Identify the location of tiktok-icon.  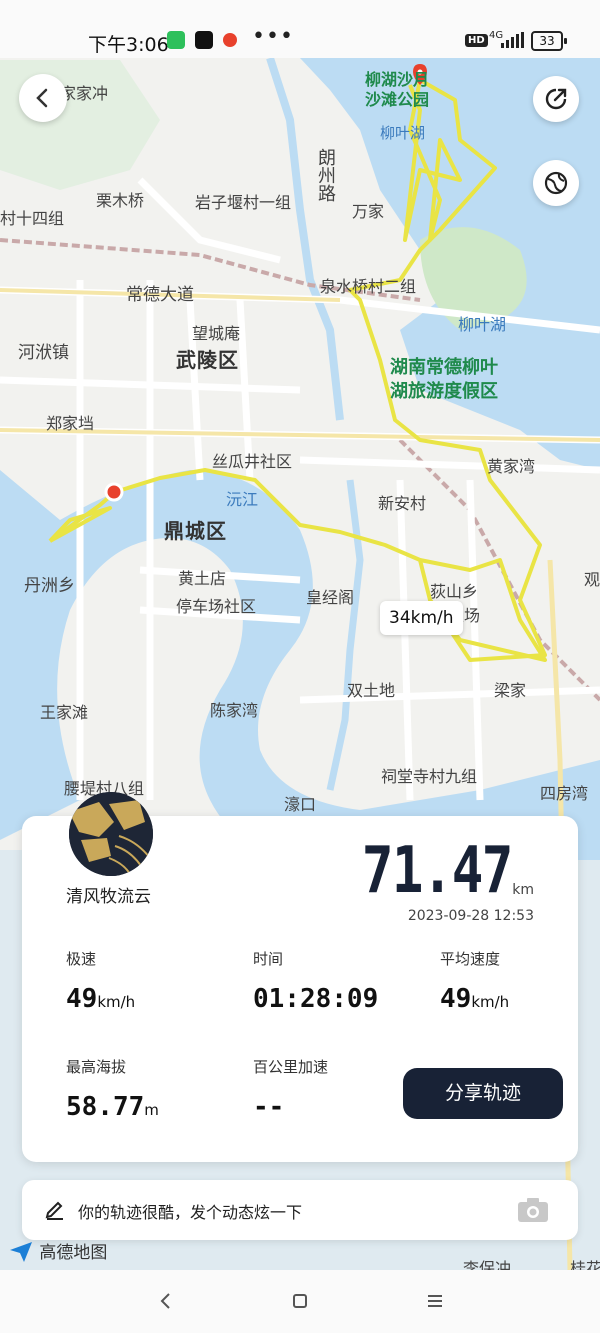
(204, 40).